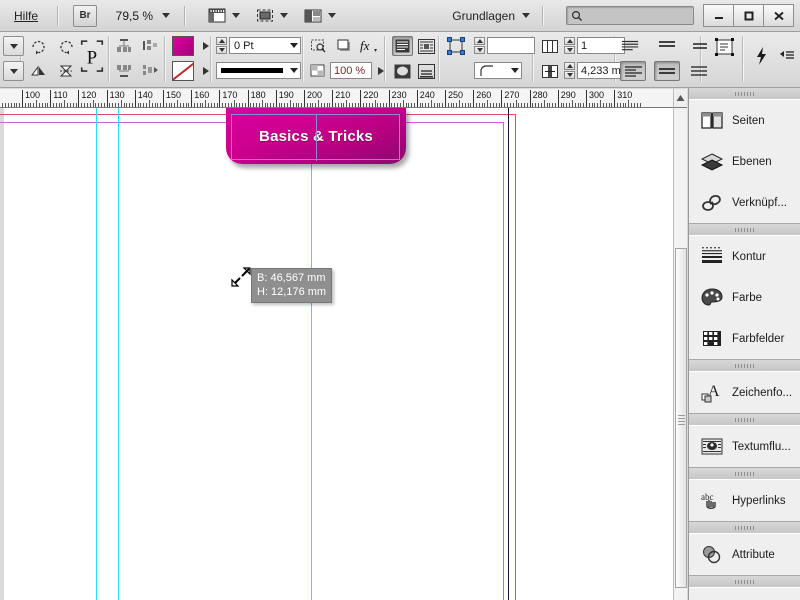 This screenshot has height=600, width=800. I want to click on align-text-top-button, so click(667, 46).